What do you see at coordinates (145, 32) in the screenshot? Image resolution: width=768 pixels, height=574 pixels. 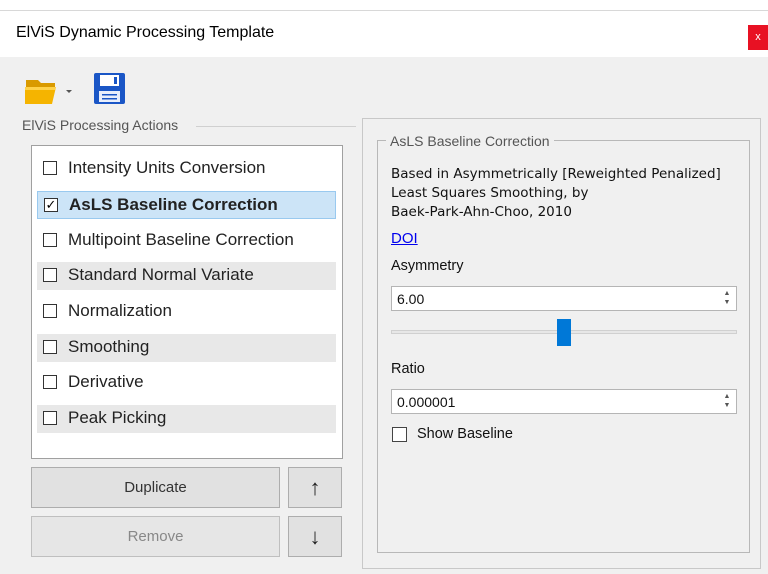 I see `window-title: ElViS Dynamic Processing Template` at bounding box center [145, 32].